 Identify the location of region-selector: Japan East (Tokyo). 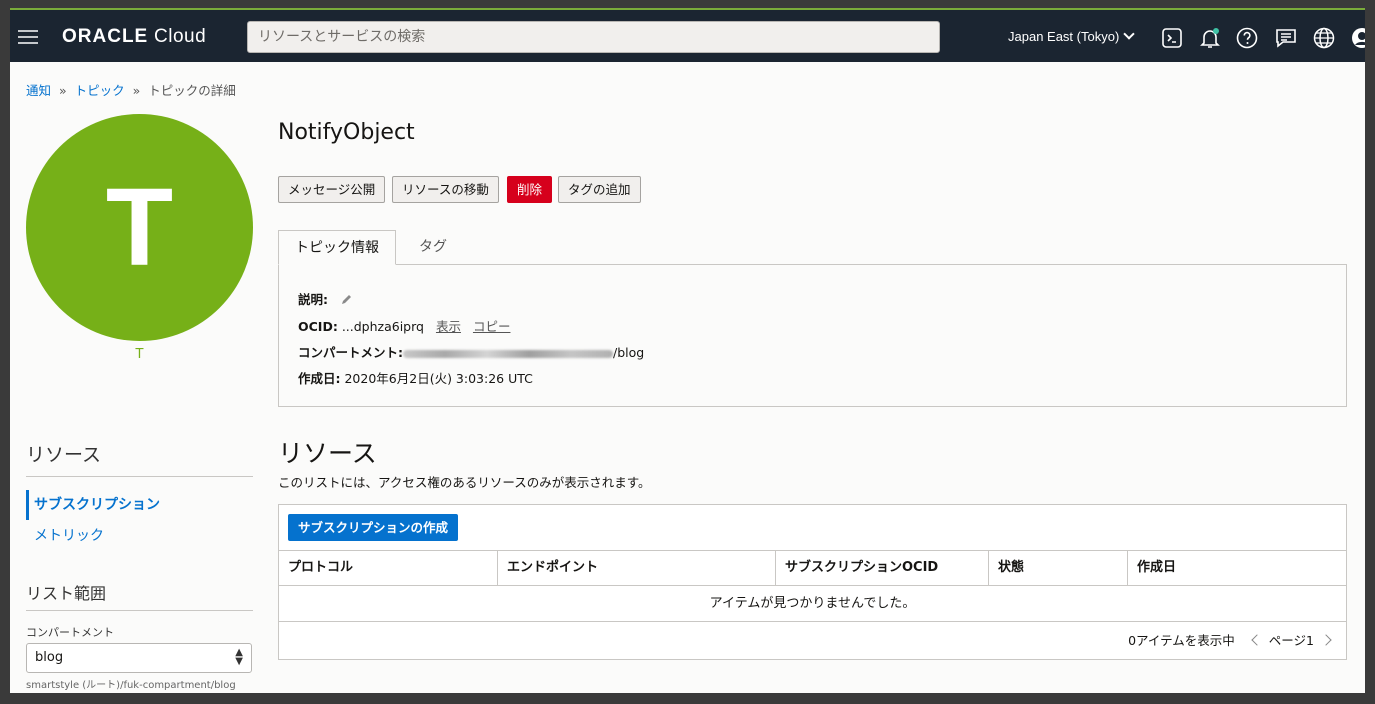
(1071, 36).